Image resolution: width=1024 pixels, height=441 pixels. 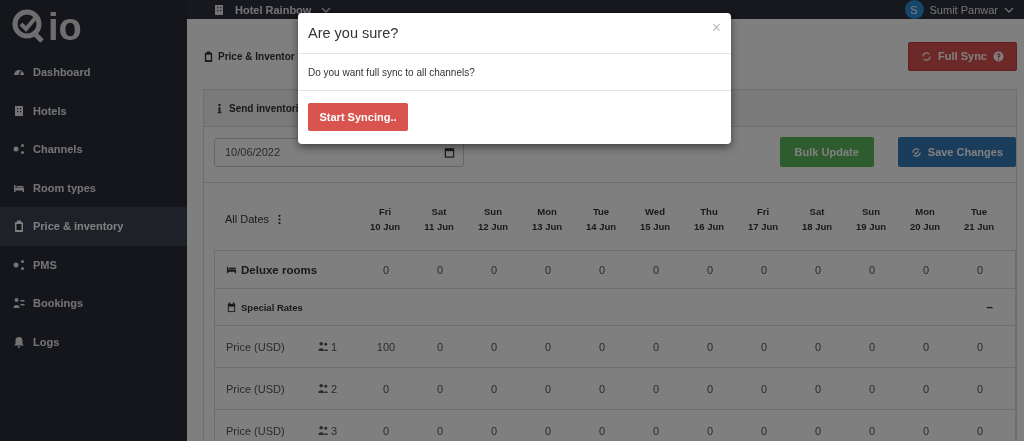 What do you see at coordinates (601, 219) in the screenshot?
I see `date-column-header: Tue 14 Jun` at bounding box center [601, 219].